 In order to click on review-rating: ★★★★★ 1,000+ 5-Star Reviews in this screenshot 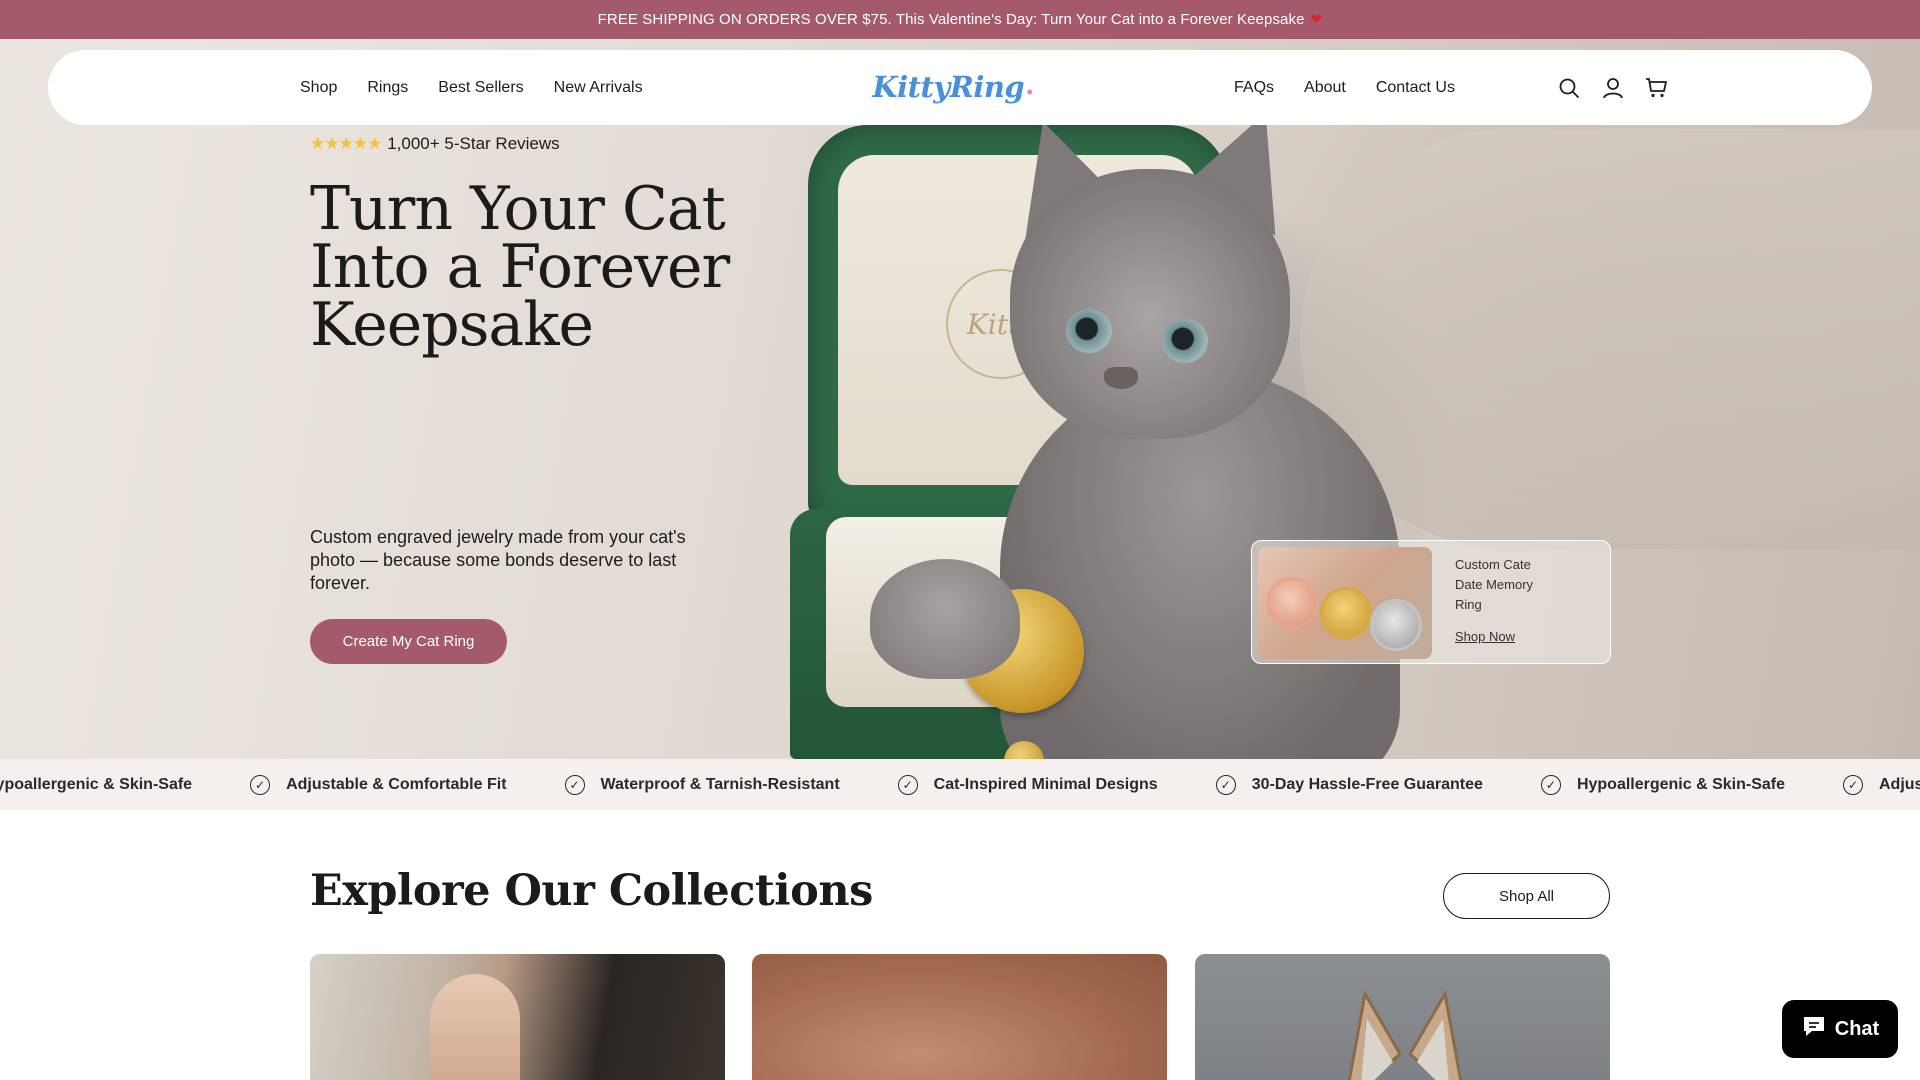, I will do `click(435, 144)`.